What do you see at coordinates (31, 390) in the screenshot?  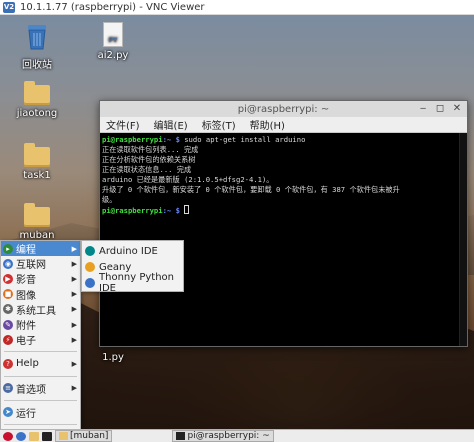 I see `menu-item-label: 首选项` at bounding box center [31, 390].